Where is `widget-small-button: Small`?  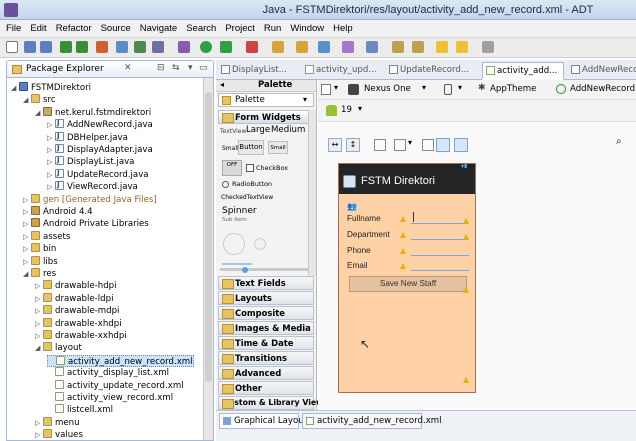 widget-small-button: Small is located at coordinates (278, 147).